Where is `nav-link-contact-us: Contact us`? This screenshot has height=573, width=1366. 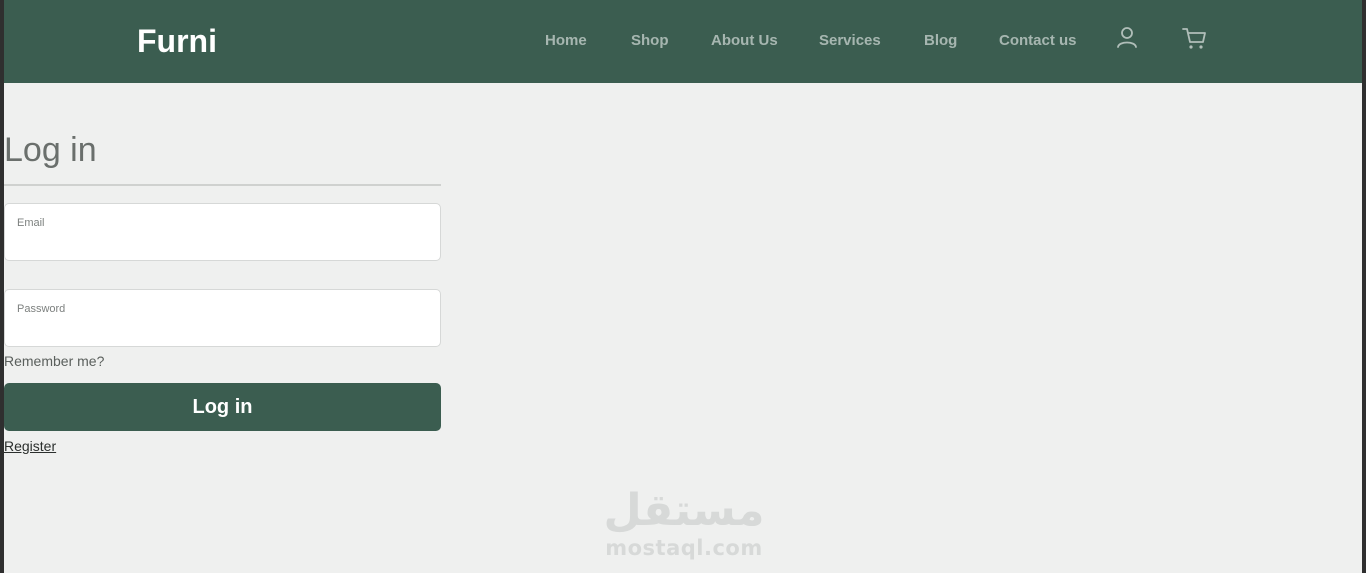 nav-link-contact-us: Contact us is located at coordinates (1038, 41).